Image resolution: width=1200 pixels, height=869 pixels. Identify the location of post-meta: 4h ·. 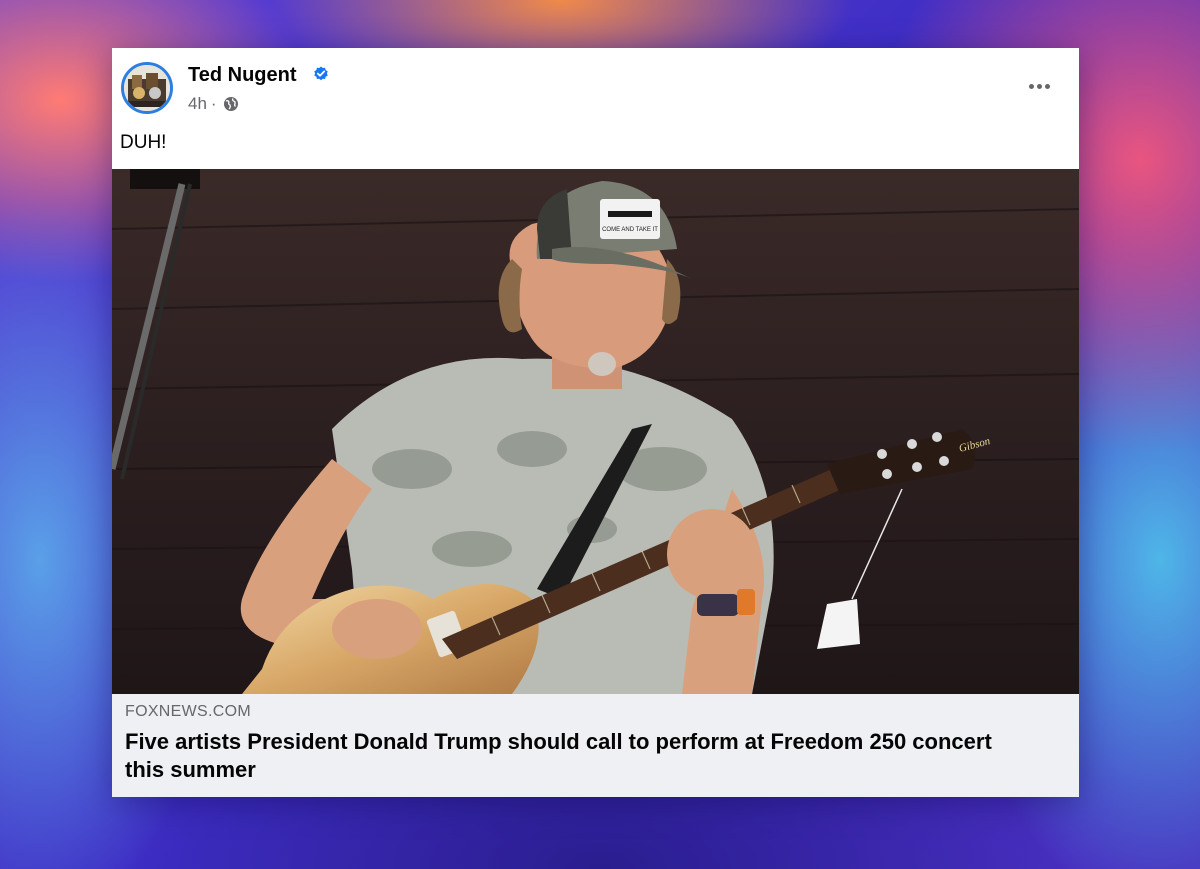
(213, 104).